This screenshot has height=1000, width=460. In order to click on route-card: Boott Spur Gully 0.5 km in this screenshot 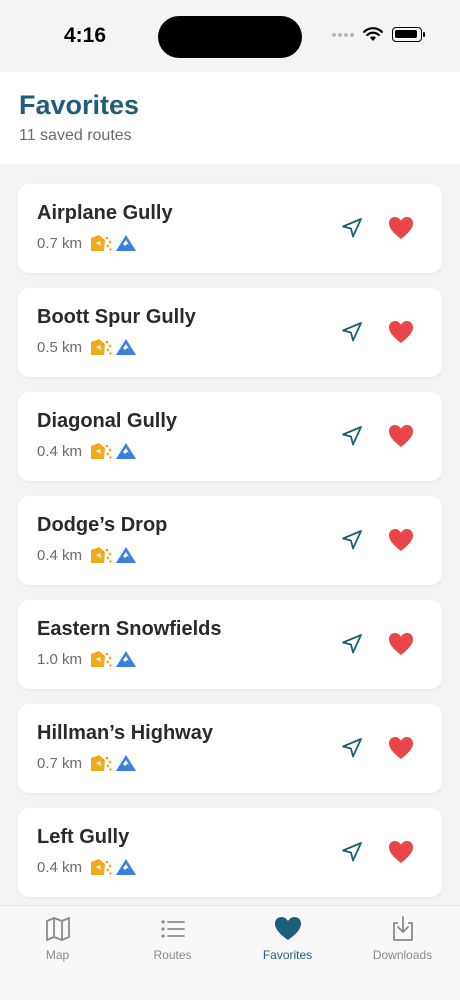, I will do `click(230, 332)`.